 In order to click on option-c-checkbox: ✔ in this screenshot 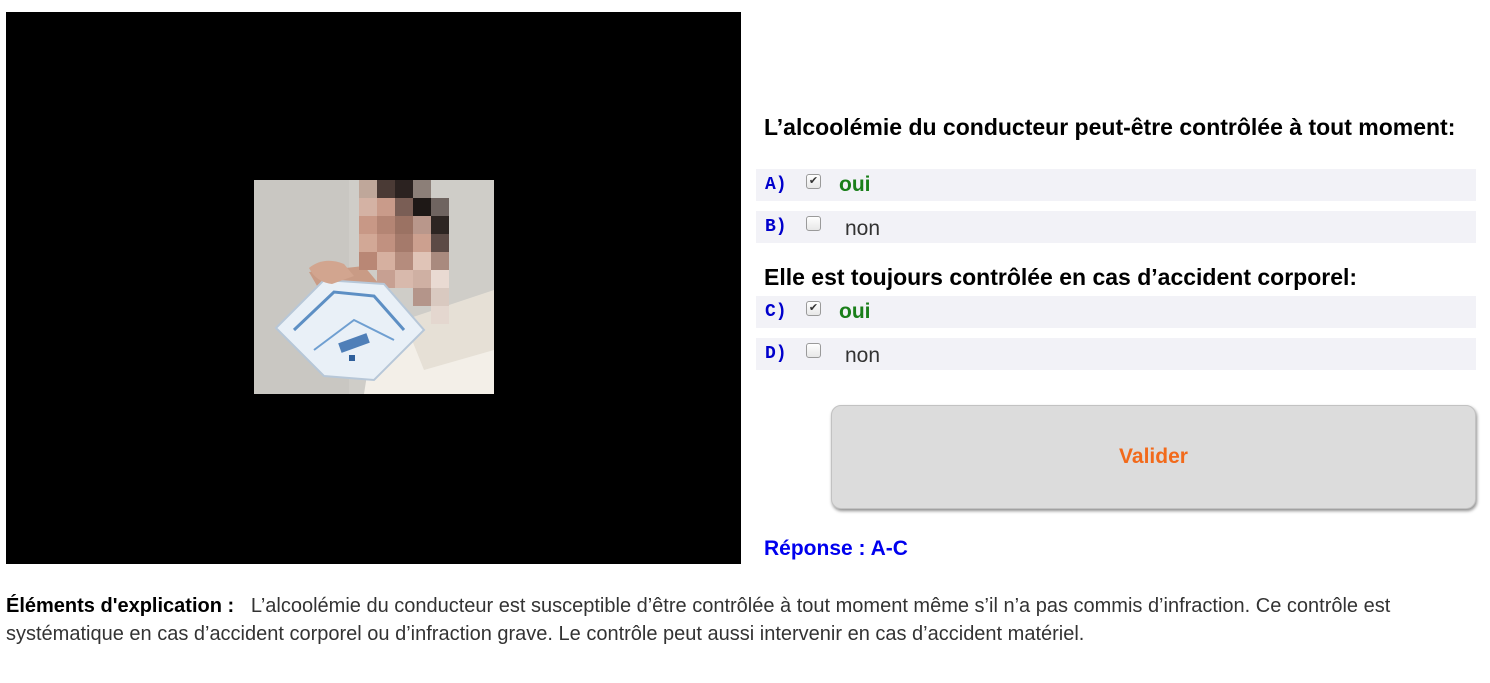, I will do `click(813, 308)`.